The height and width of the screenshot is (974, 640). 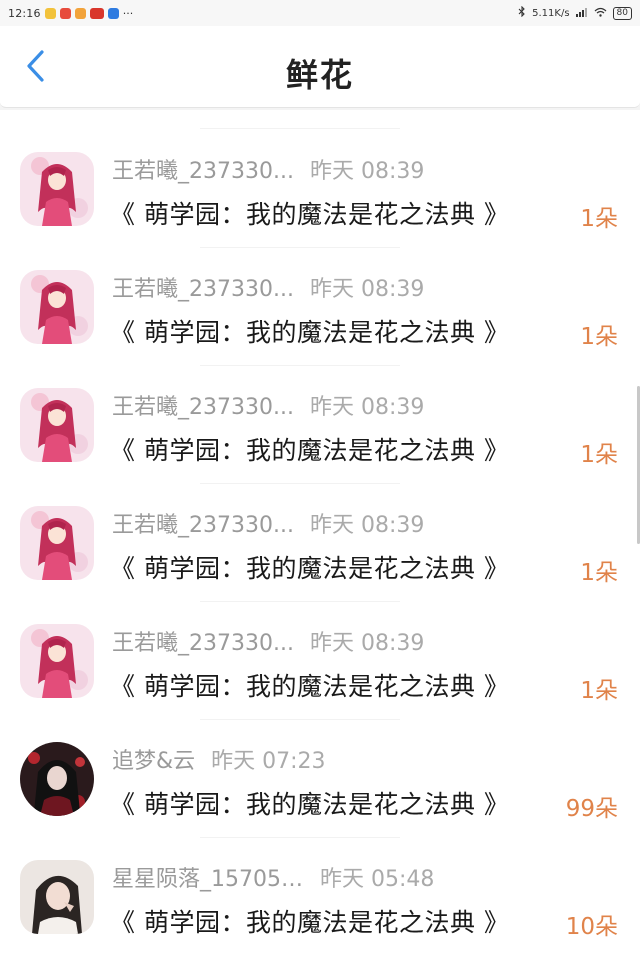 What do you see at coordinates (320, 13) in the screenshot?
I see `status-bar: 12:16 ··· 5.11K/s 80` at bounding box center [320, 13].